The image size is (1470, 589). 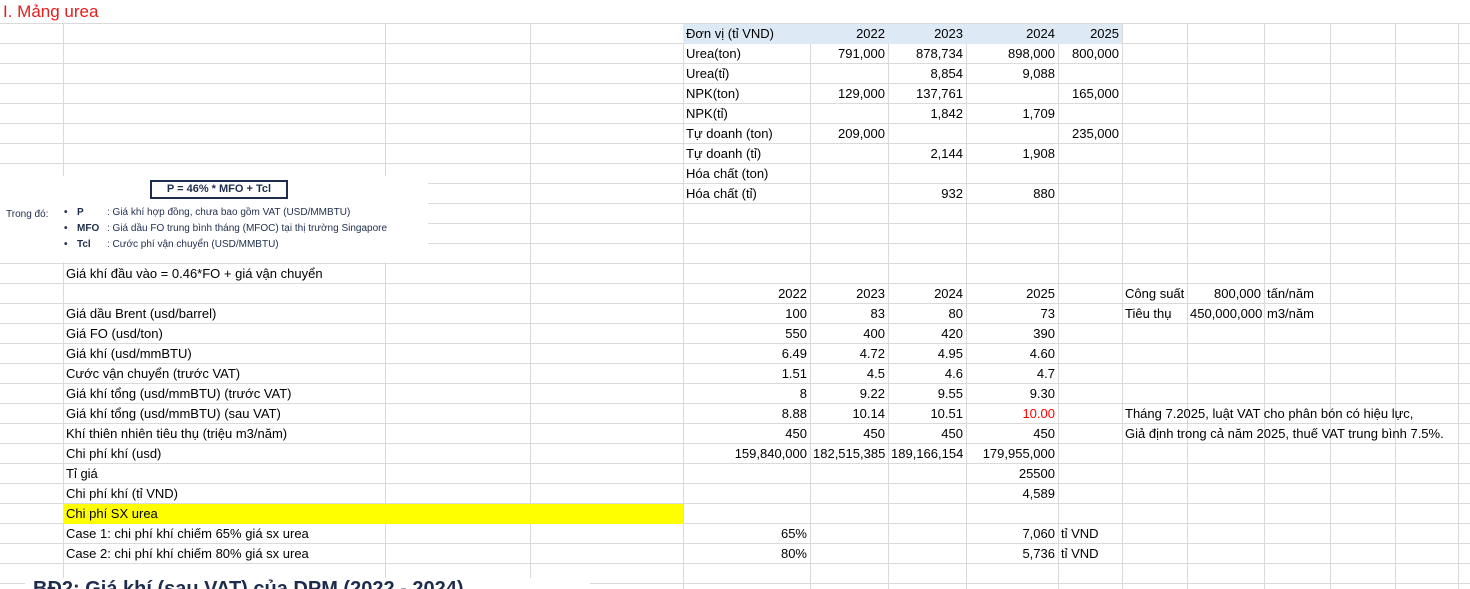 I want to click on capacity-label: Công suất, so click(x=1154, y=294).